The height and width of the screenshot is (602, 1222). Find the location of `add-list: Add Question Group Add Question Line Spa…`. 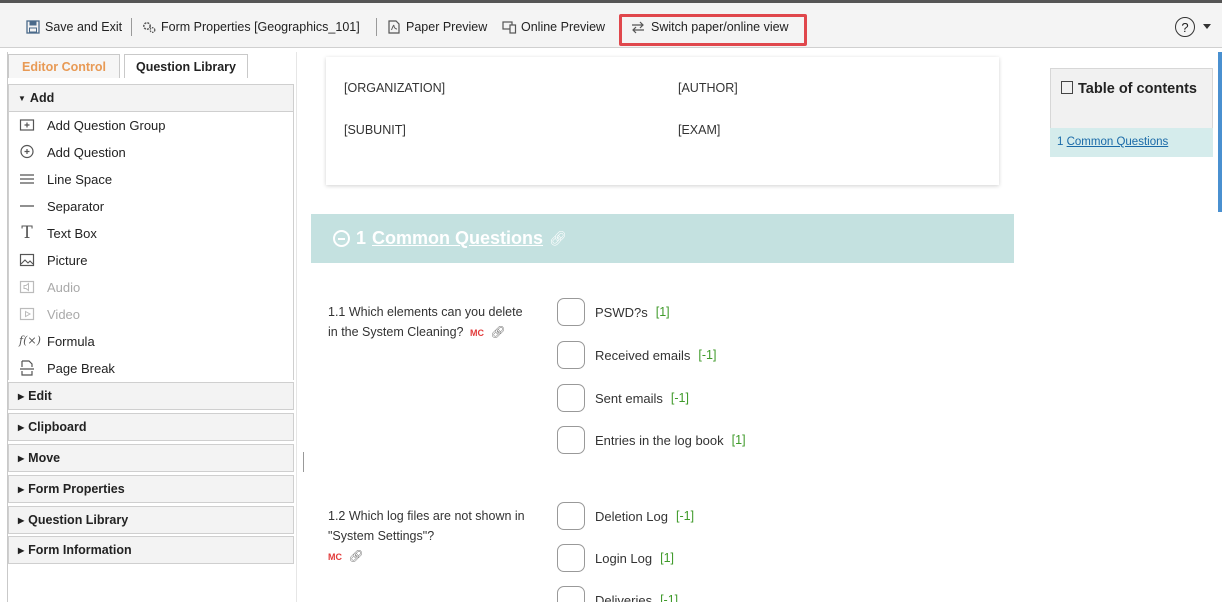

add-list: Add Question Group Add Question Line Spa… is located at coordinates (151, 246).